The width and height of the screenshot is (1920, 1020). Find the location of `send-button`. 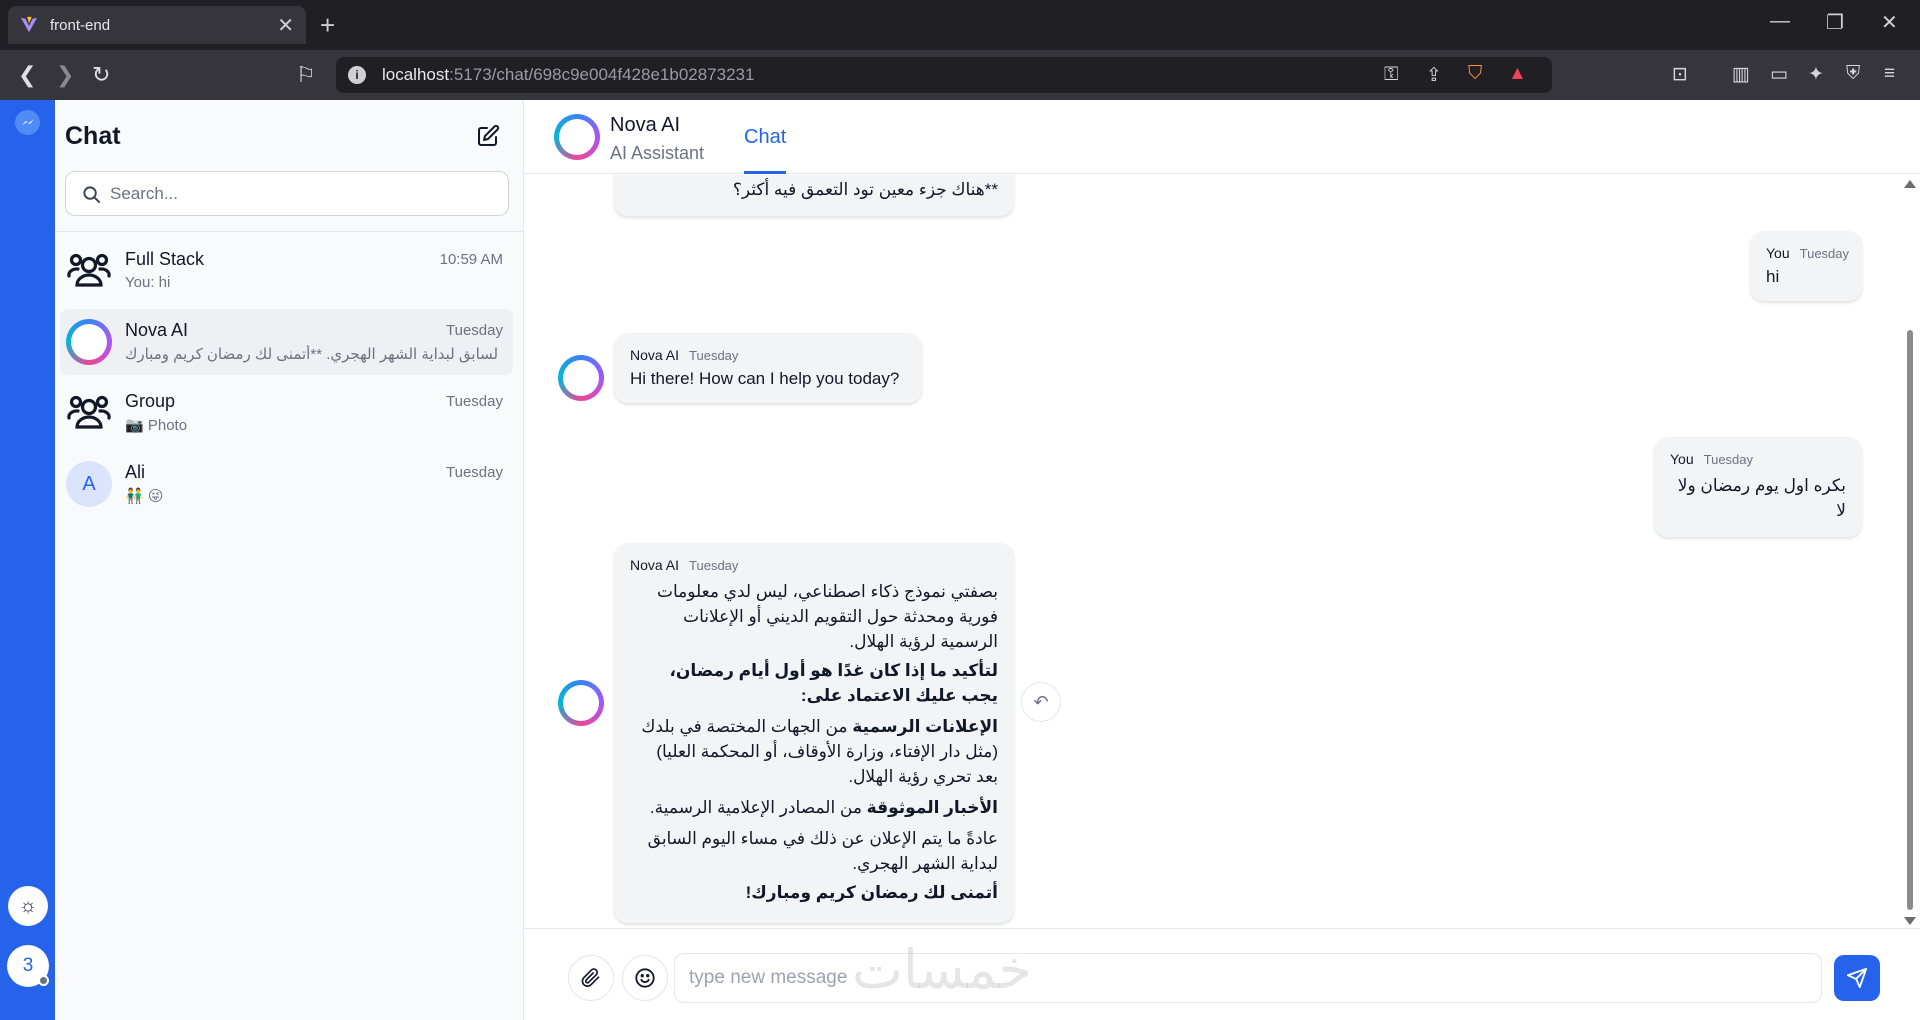

send-button is located at coordinates (1857, 978).